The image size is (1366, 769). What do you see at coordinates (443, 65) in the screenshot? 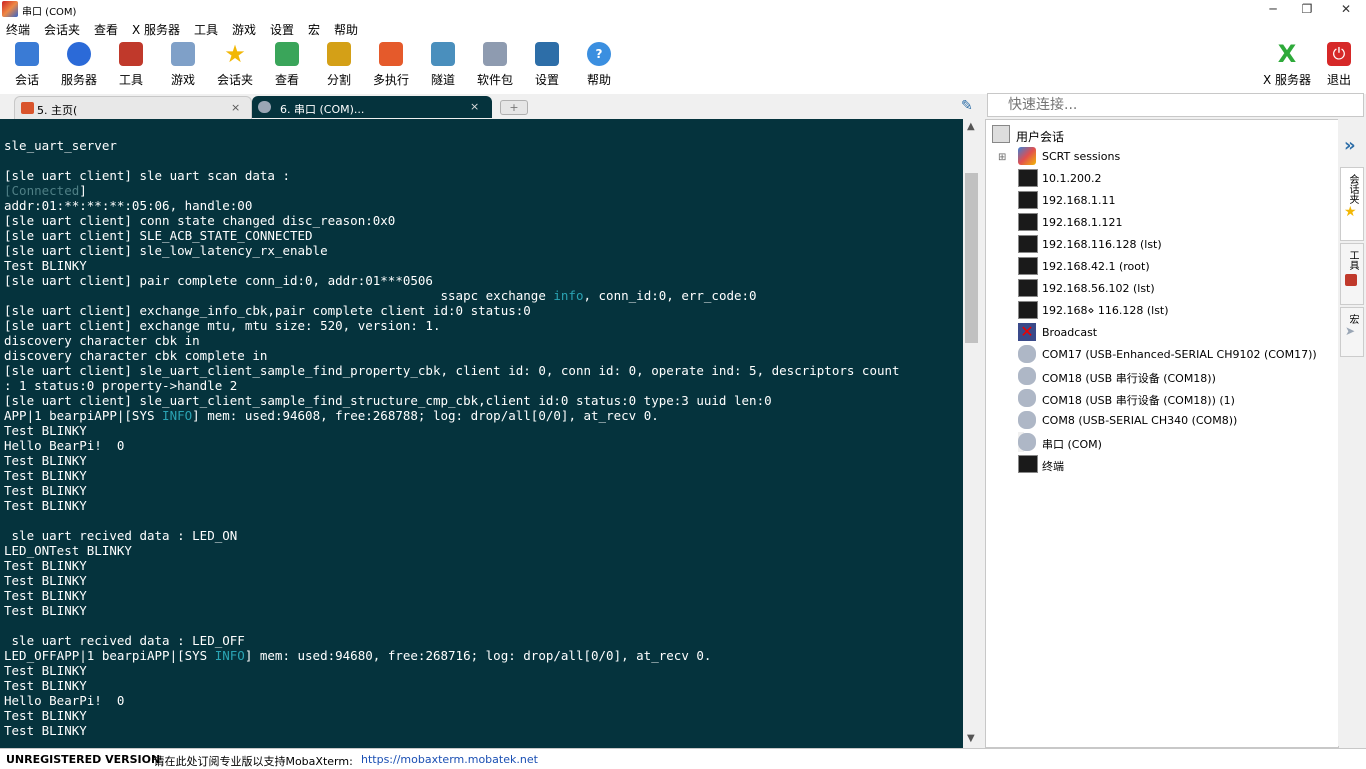
I see `toolbar-tunnel-button: 隧道` at bounding box center [443, 65].